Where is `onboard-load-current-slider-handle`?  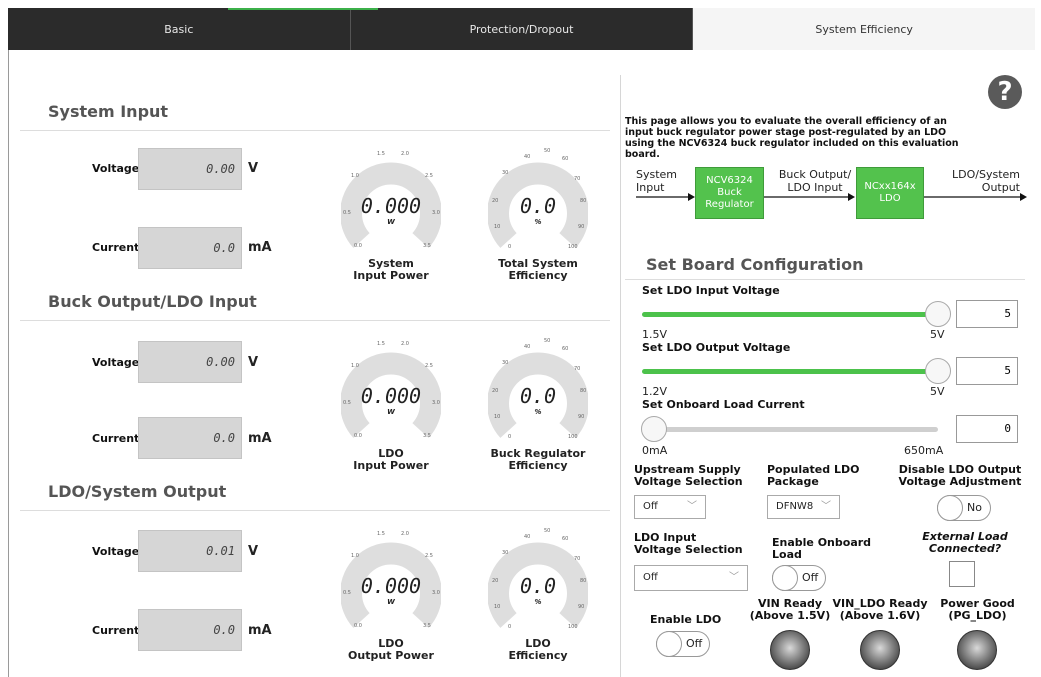
onboard-load-current-slider-handle is located at coordinates (654, 429).